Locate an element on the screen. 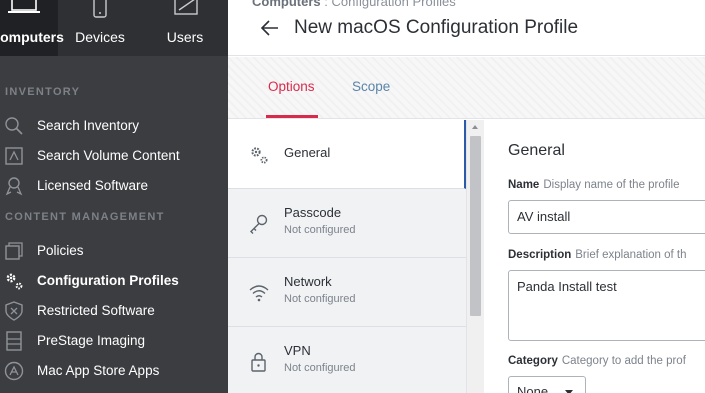 The width and height of the screenshot is (705, 393). key-icon is located at coordinates (259, 224).